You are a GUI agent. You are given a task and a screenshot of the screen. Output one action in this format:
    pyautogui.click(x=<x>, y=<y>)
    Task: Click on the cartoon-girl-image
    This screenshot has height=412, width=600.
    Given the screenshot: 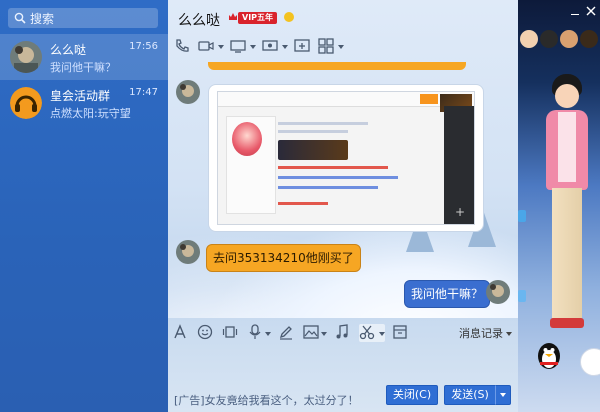 What is the action you would take?
    pyautogui.click(x=247, y=139)
    